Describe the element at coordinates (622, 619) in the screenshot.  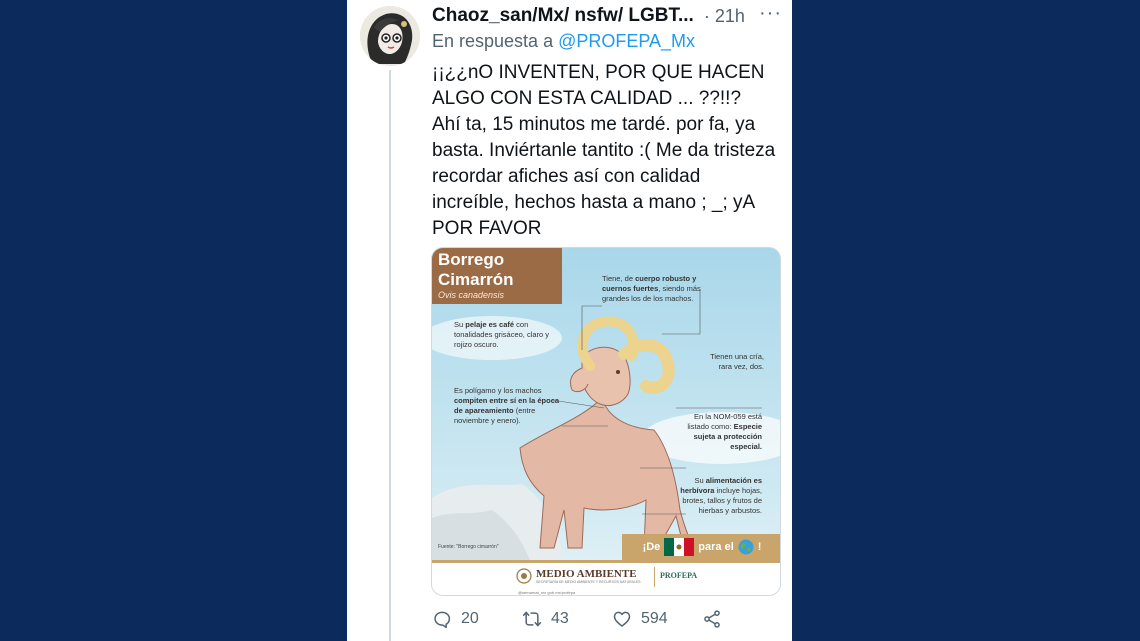
I see `heart-icon` at that location.